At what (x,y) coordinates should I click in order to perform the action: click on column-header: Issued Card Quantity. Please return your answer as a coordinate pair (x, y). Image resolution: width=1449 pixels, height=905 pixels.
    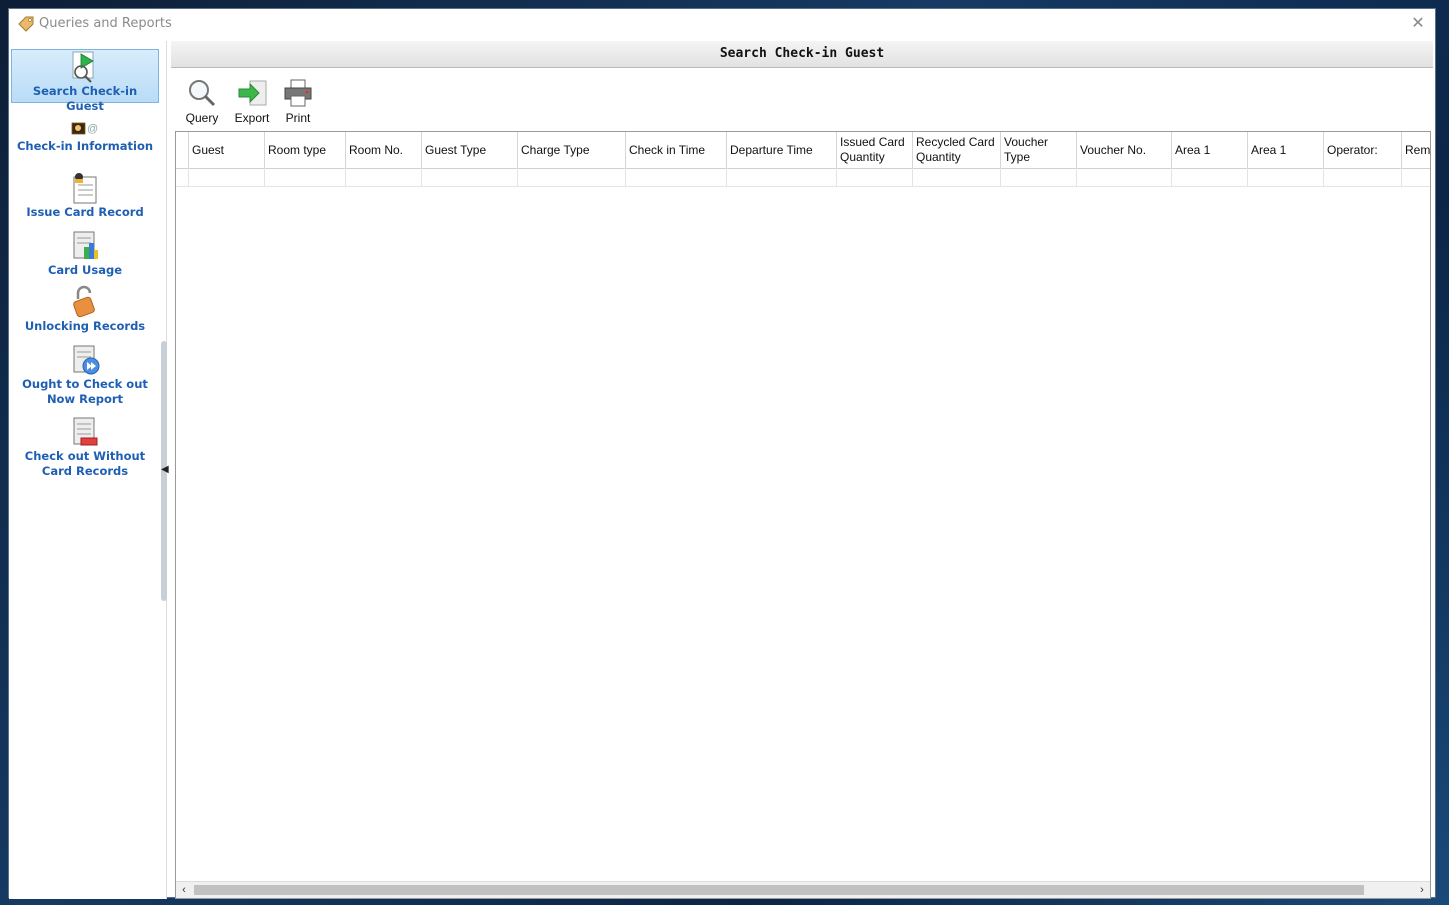
    Looking at the image, I should click on (875, 150).